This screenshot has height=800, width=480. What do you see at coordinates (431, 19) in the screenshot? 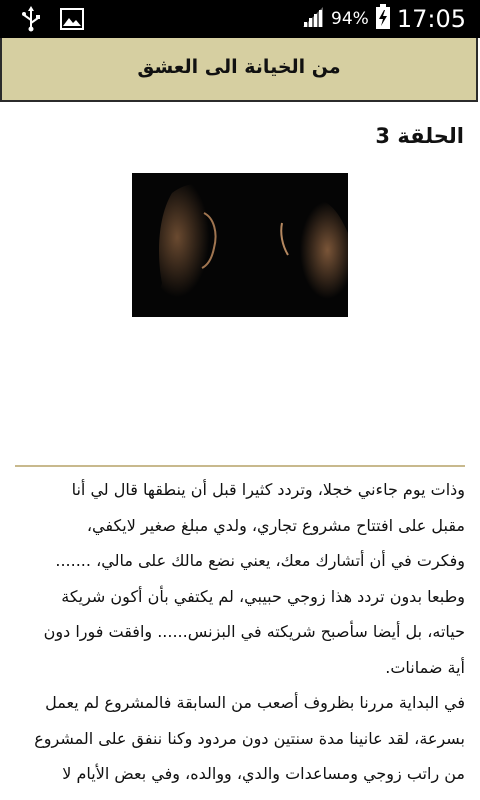
I see `clock: 17:05` at bounding box center [431, 19].